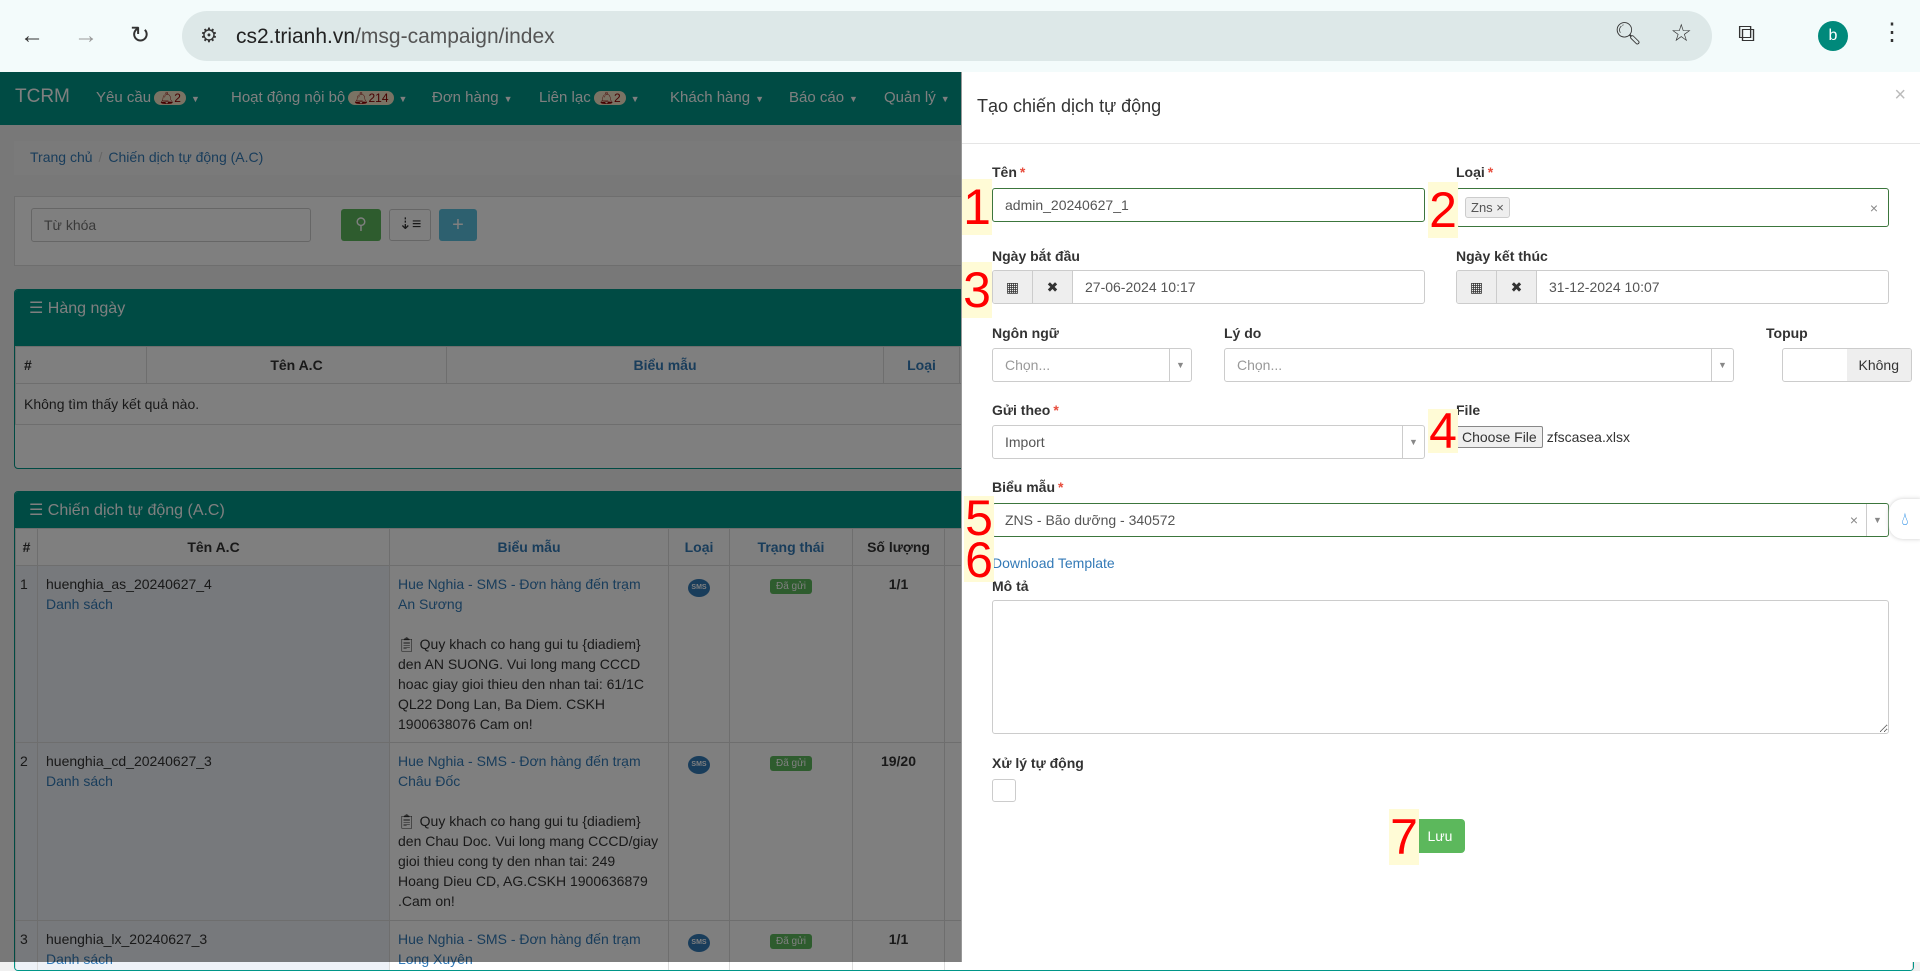 The width and height of the screenshot is (1920, 971). I want to click on file-input: Choose File zfscasea.xlsx, so click(1543, 437).